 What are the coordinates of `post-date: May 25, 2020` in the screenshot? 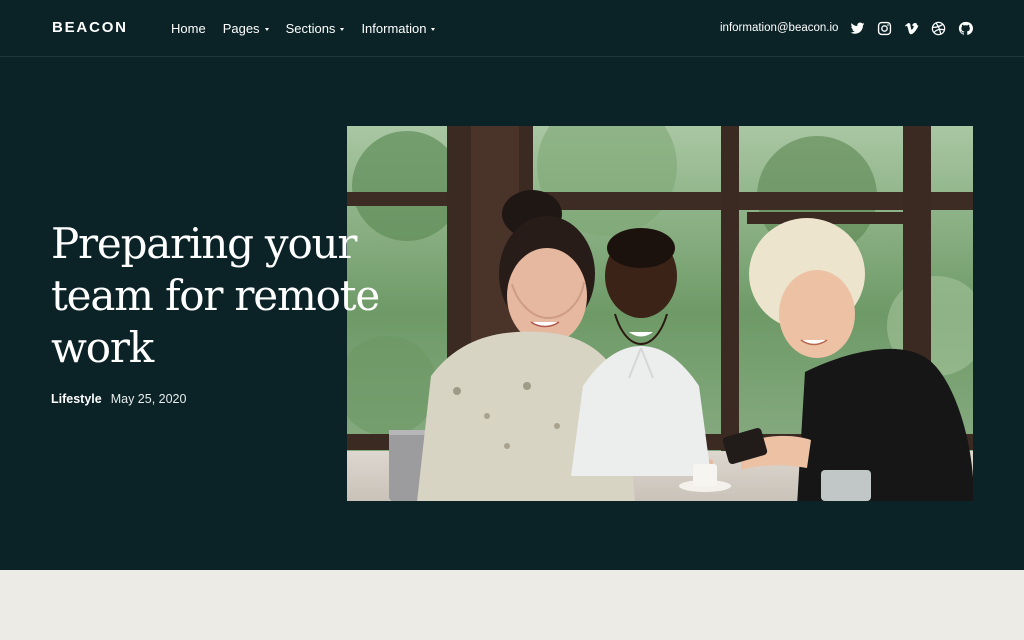 It's located at (148, 399).